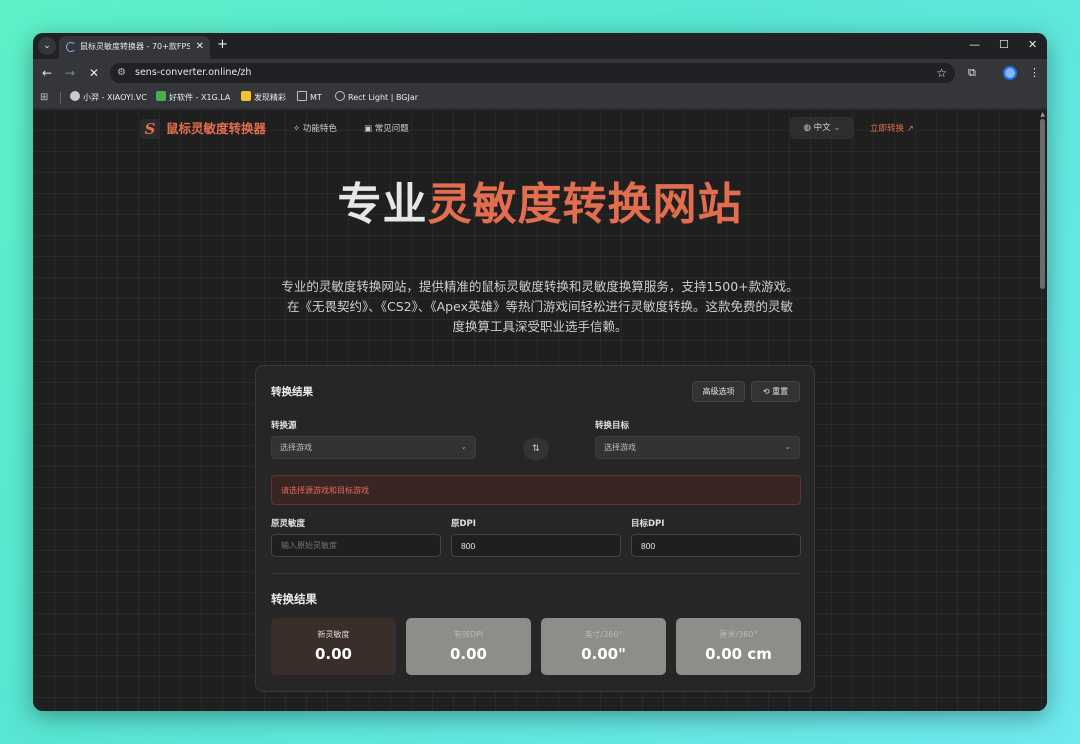  I want to click on target-game-select: 选择游戏 ⌄, so click(697, 447).